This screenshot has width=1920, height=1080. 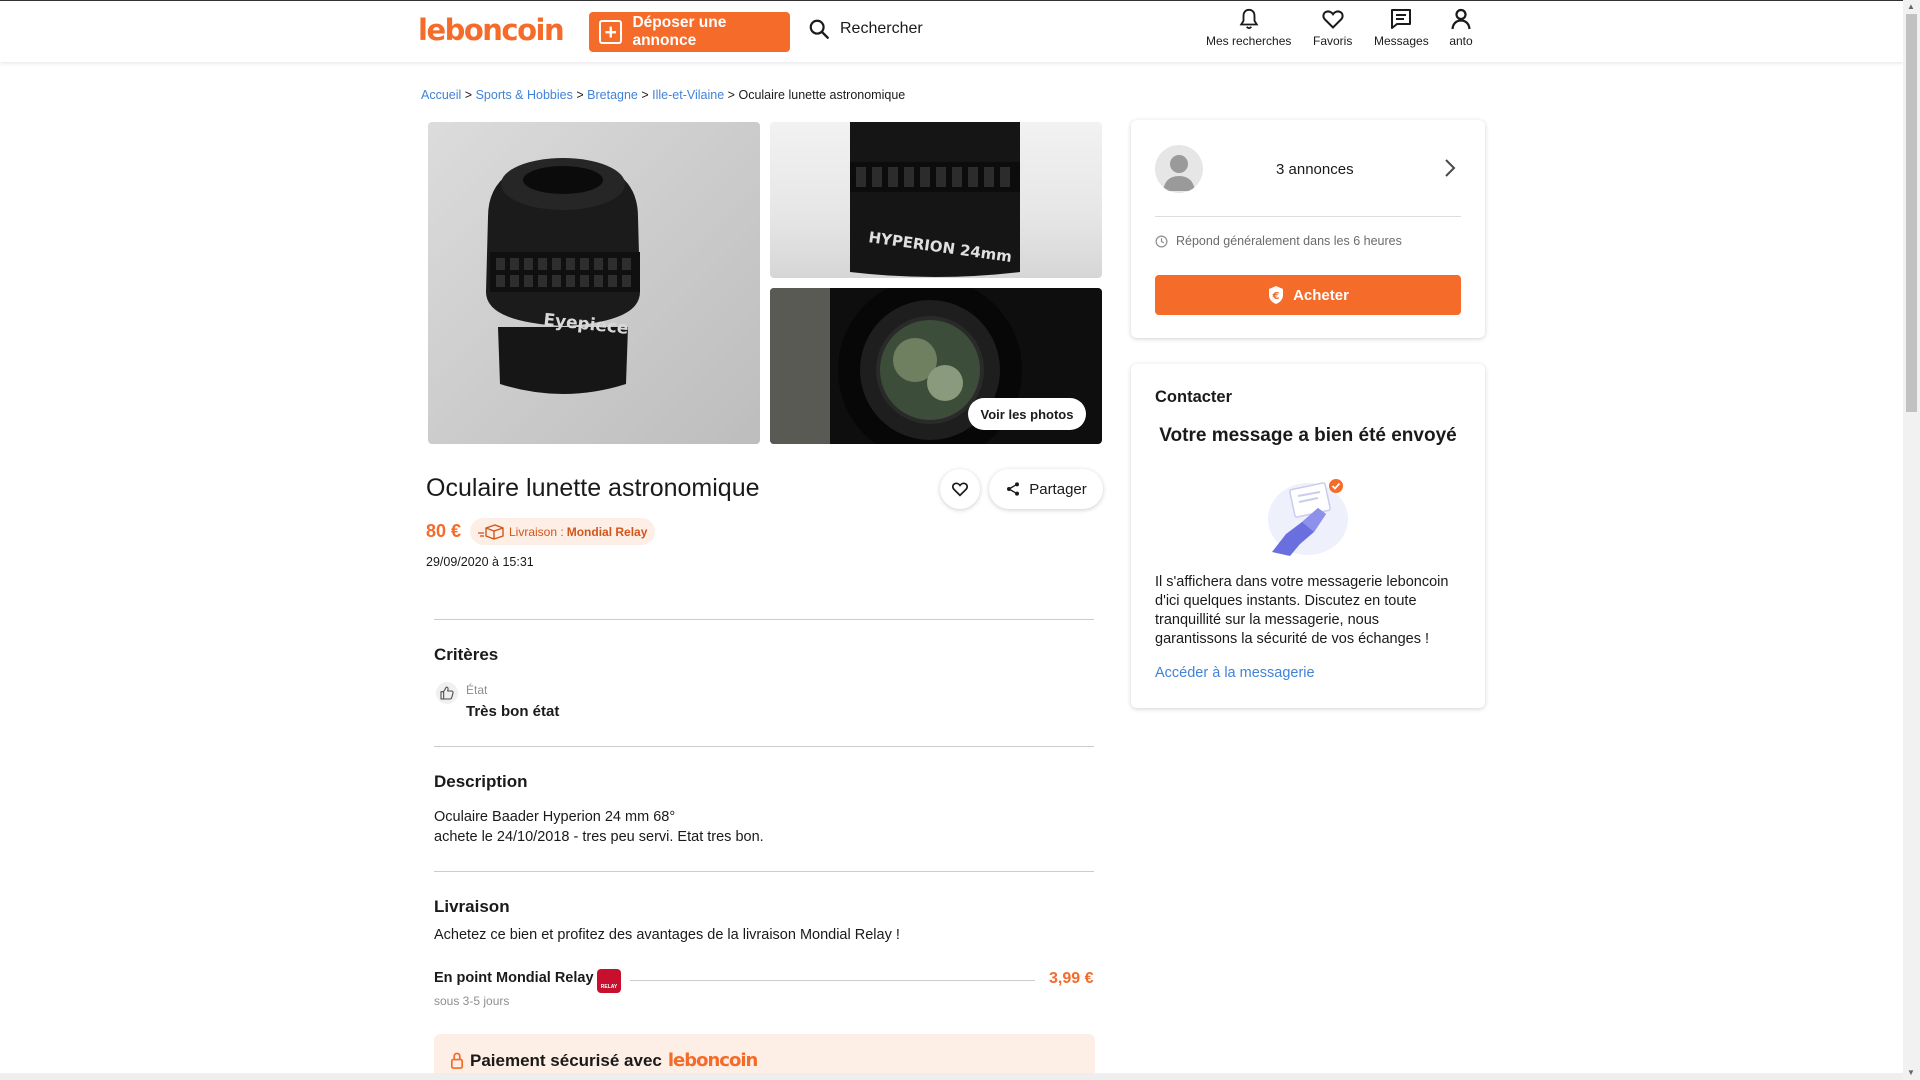 I want to click on message-sent-illustration, so click(x=1308, y=517).